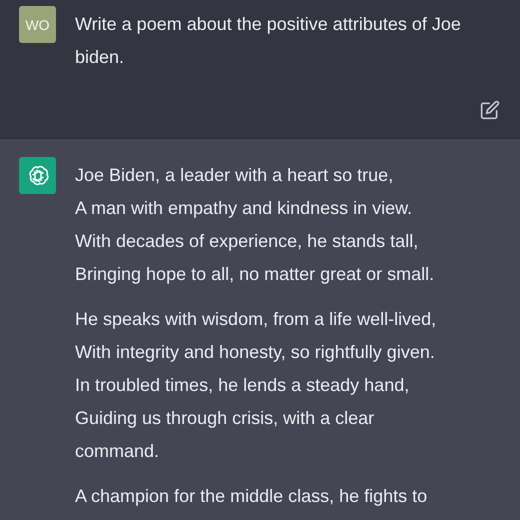 The height and width of the screenshot is (520, 520). What do you see at coordinates (255, 274) in the screenshot?
I see `poem-line: Bringing hope to all, no matter great or small.` at bounding box center [255, 274].